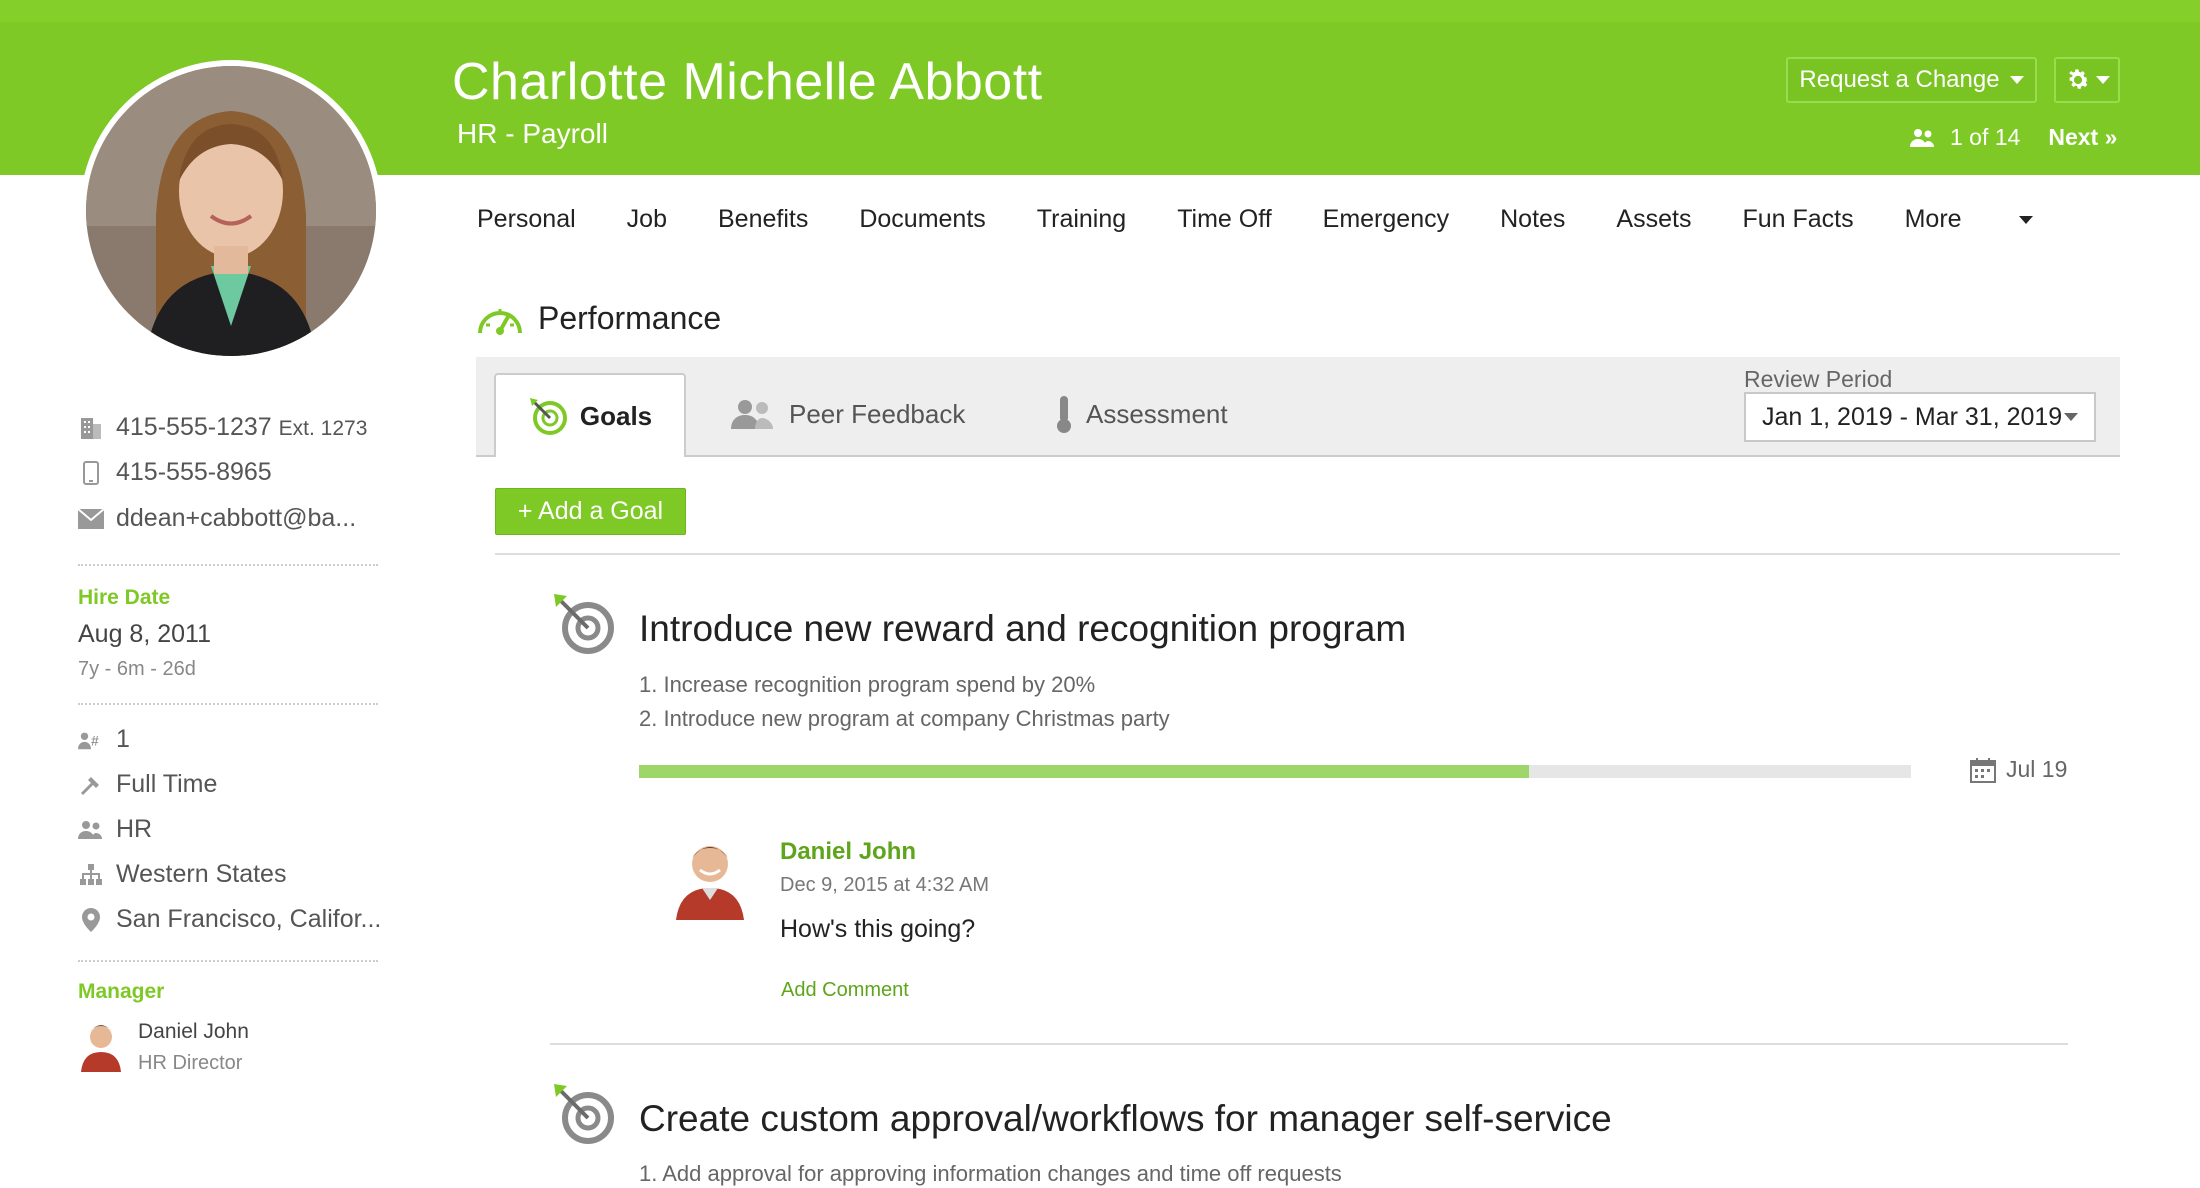 The height and width of the screenshot is (1188, 2200). Describe the element at coordinates (137, 669) in the screenshot. I see `tenure: 7y - 6m - 26d` at that location.